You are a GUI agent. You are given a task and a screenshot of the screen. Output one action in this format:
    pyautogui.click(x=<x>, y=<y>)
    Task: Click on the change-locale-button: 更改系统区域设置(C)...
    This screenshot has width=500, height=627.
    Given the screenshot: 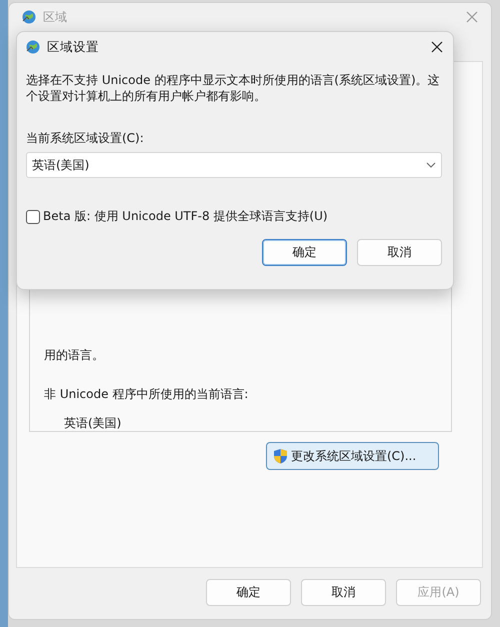 What is the action you would take?
    pyautogui.click(x=352, y=456)
    